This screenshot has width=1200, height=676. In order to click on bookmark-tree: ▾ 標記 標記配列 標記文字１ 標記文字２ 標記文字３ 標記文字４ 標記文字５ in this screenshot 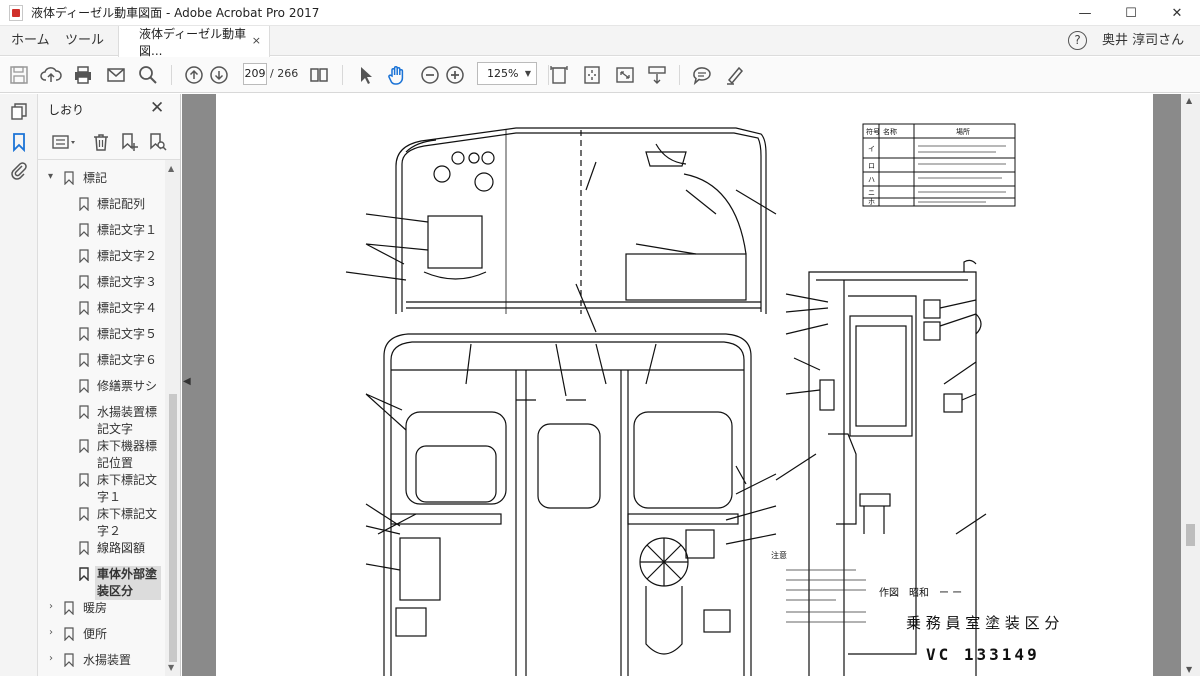, I will do `click(101, 418)`.